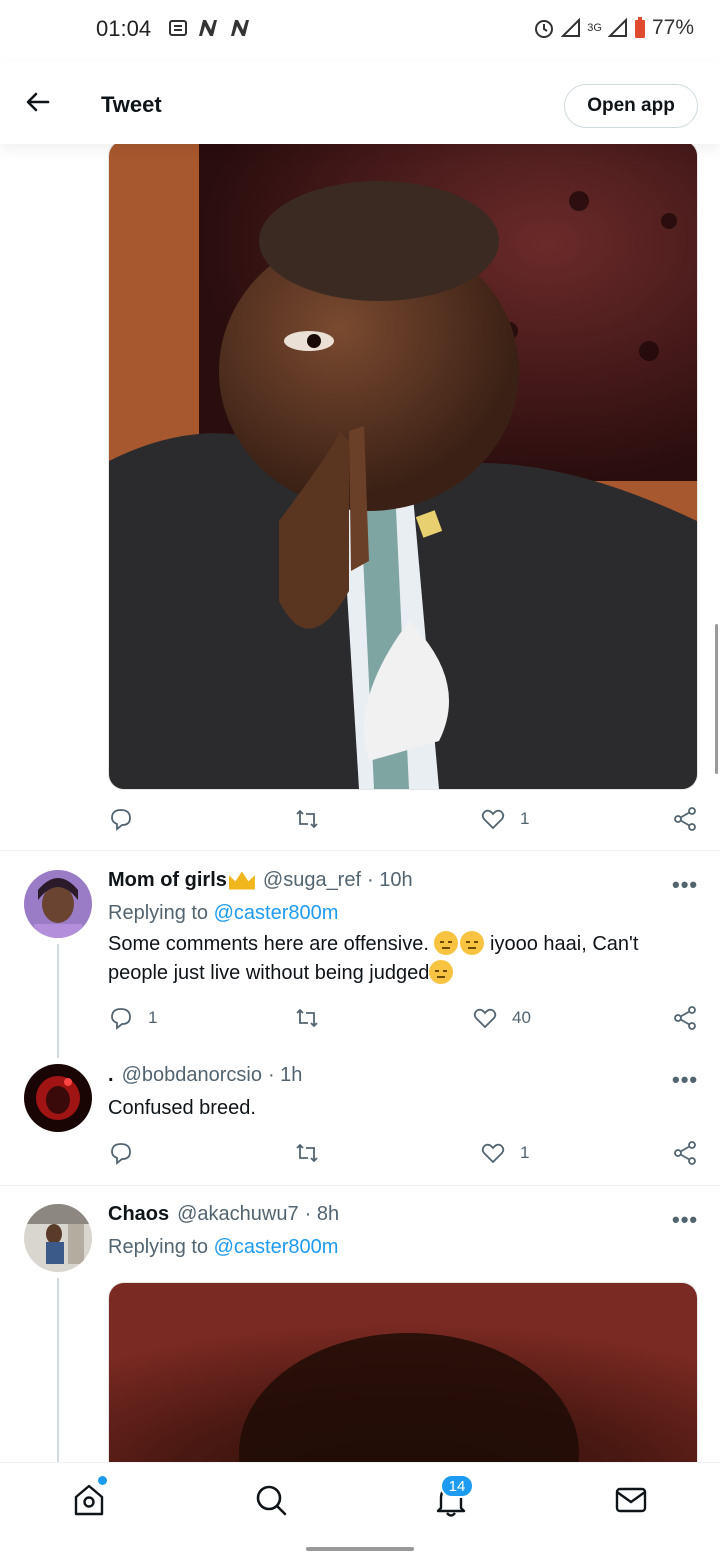  I want to click on home-unread-dot, so click(102, 1480).